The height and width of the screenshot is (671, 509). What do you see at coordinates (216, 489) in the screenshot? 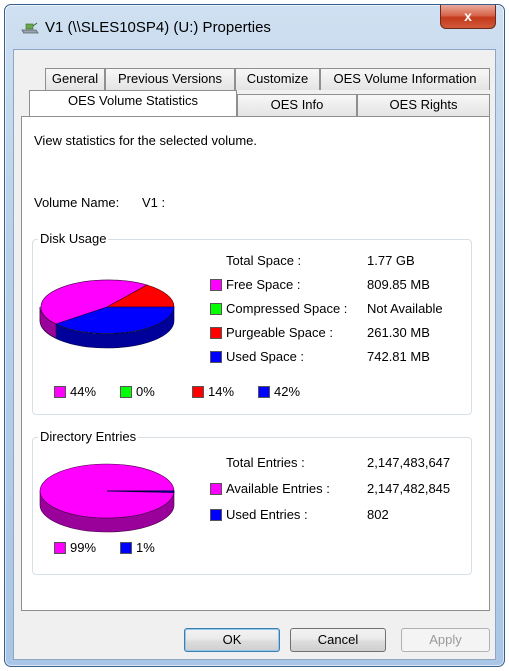
I see `available-entries-swatch` at bounding box center [216, 489].